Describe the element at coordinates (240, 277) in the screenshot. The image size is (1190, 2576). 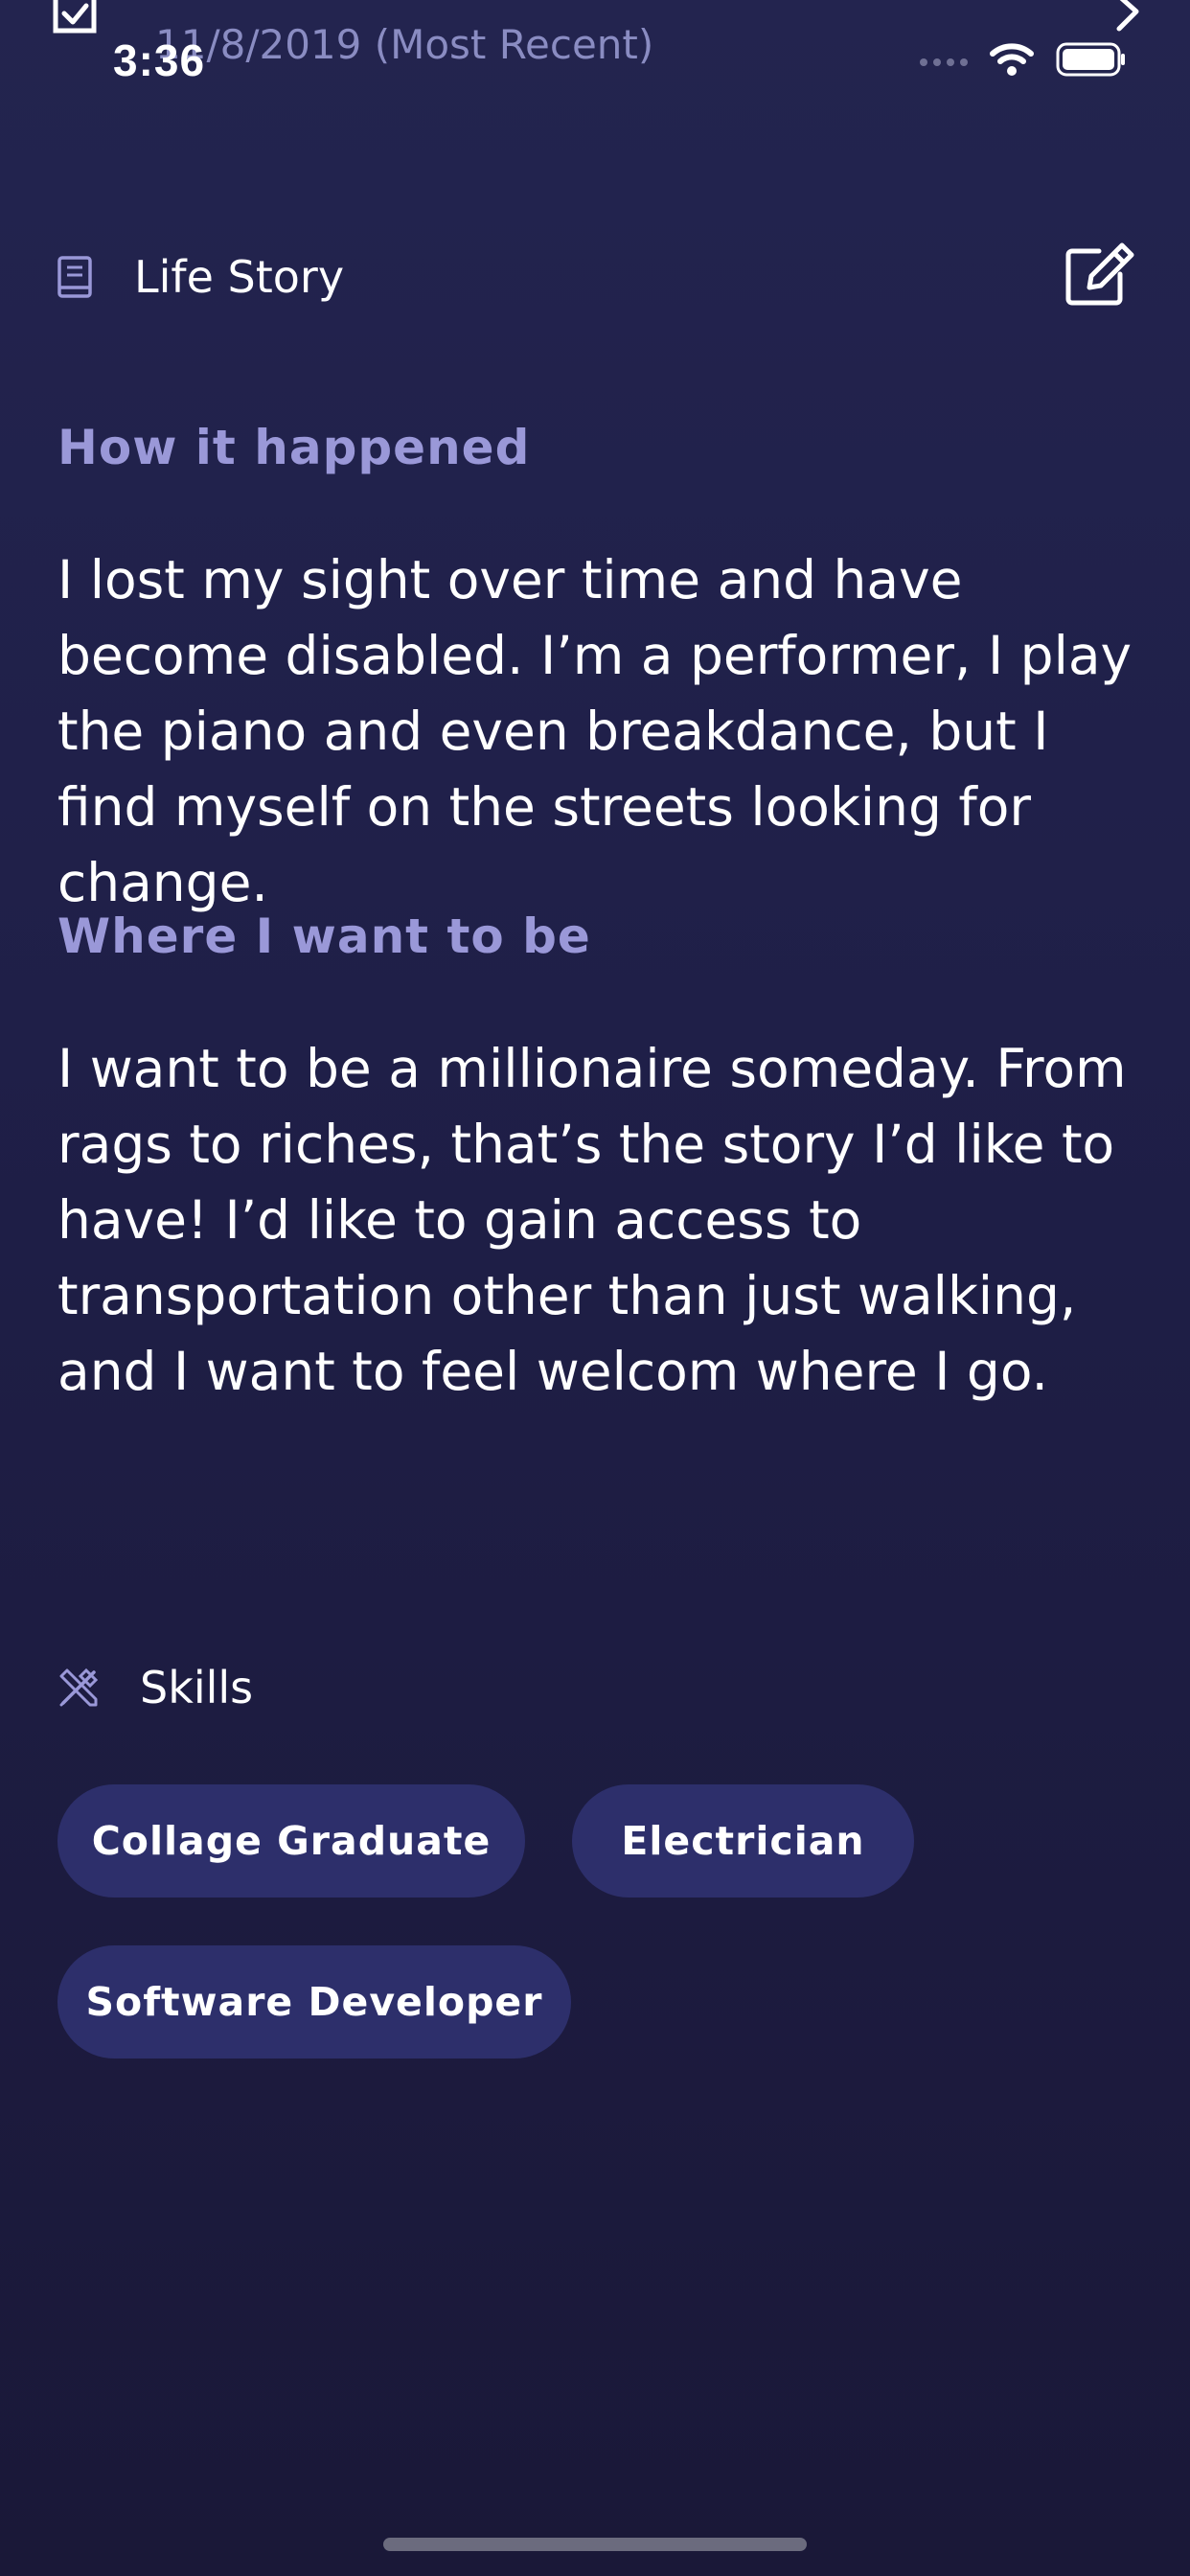
I see `life-story-label: Life Story` at that location.